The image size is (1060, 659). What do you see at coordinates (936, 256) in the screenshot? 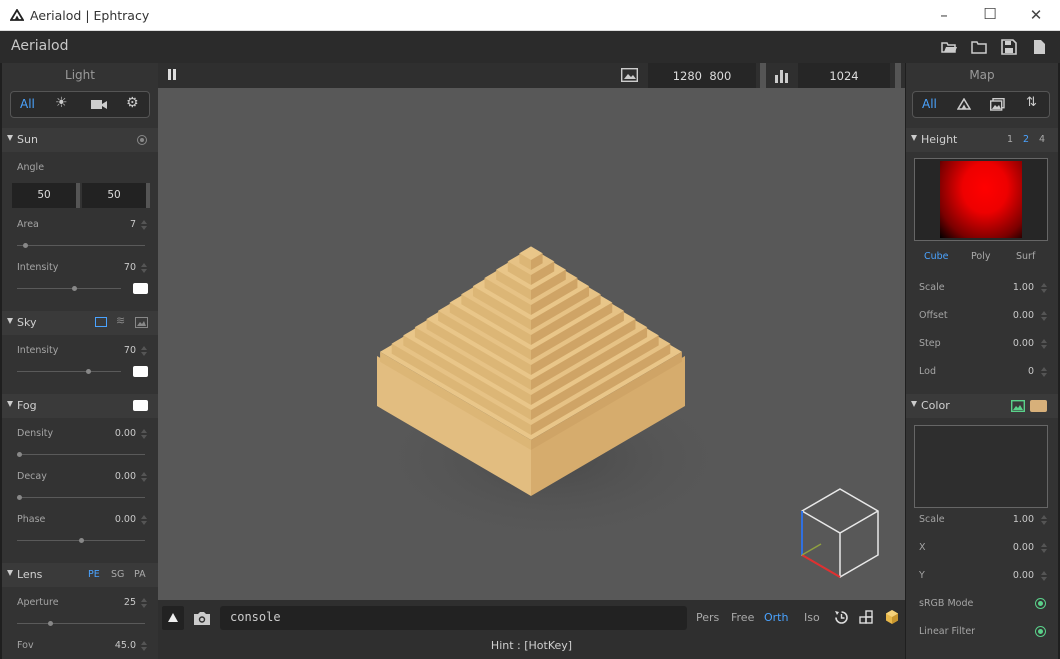
I see `height-view-cube: Cube` at bounding box center [936, 256].